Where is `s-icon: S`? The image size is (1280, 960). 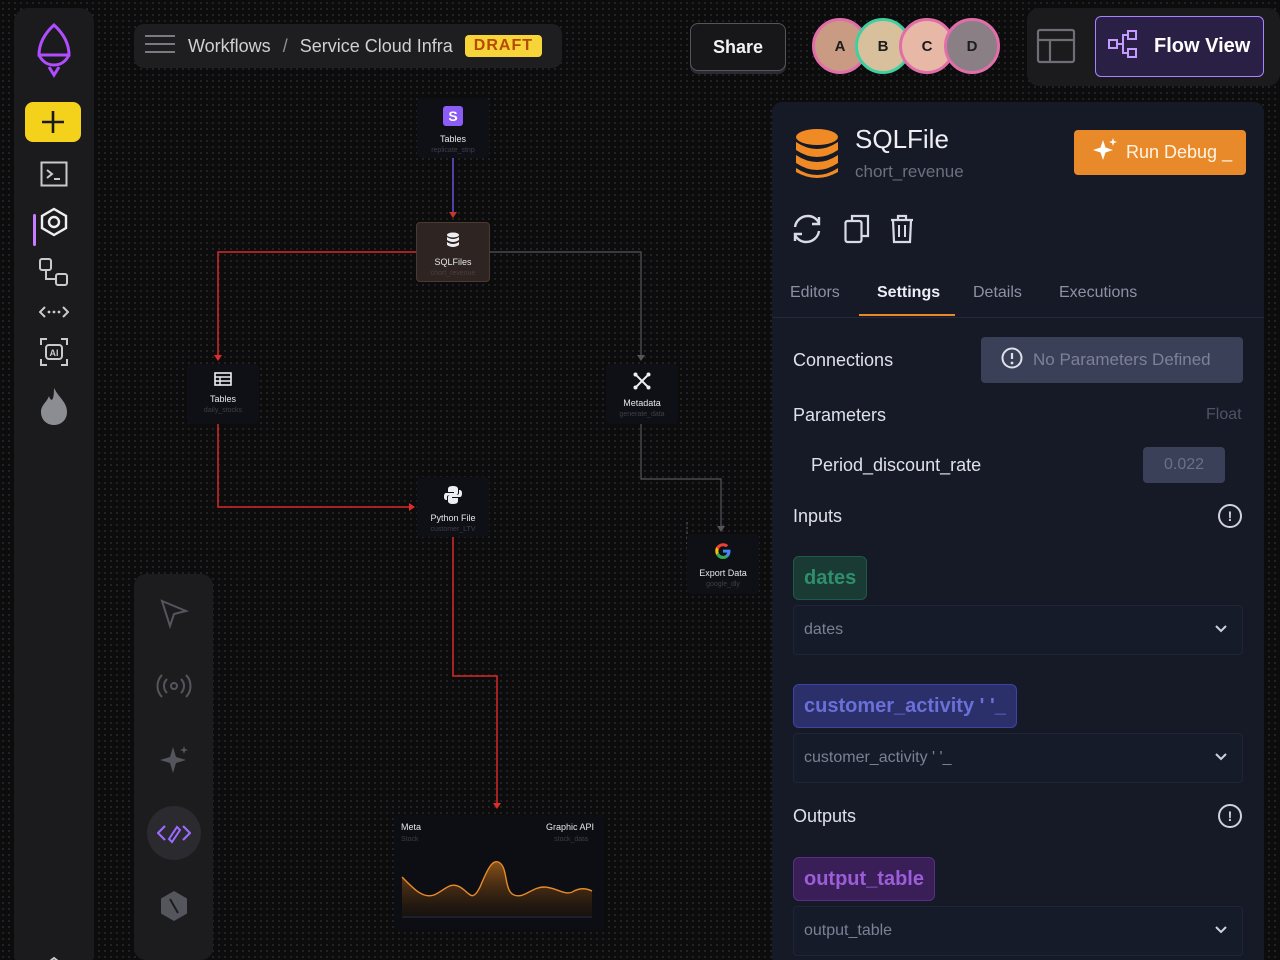
s-icon: S is located at coordinates (453, 118).